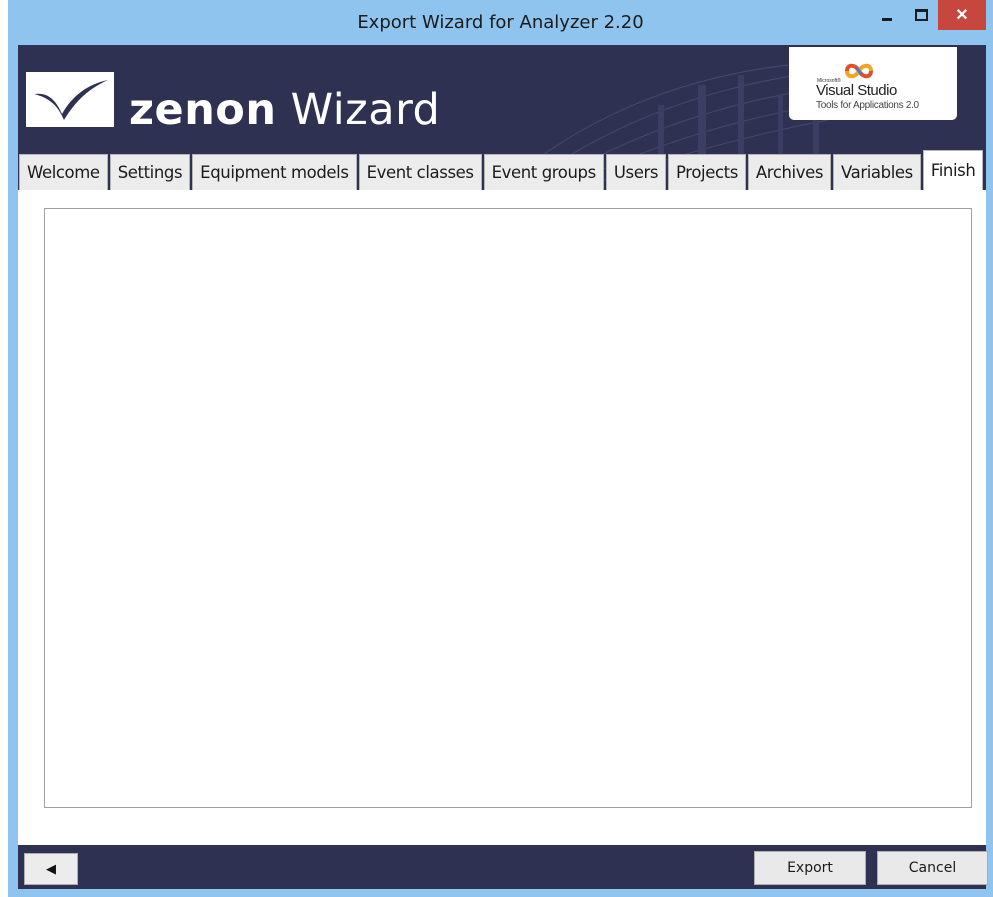 This screenshot has width=993, height=897. I want to click on window-title: Export Wizard for Analyzer 2.20, so click(500, 22).